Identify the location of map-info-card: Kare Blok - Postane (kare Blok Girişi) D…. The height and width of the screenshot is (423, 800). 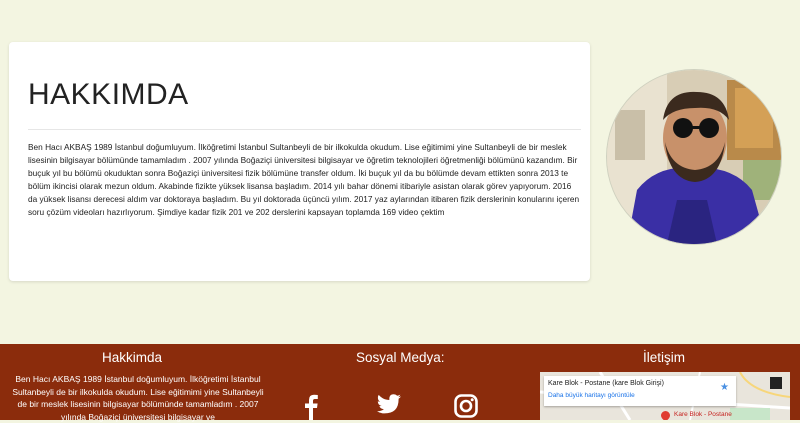
(640, 391).